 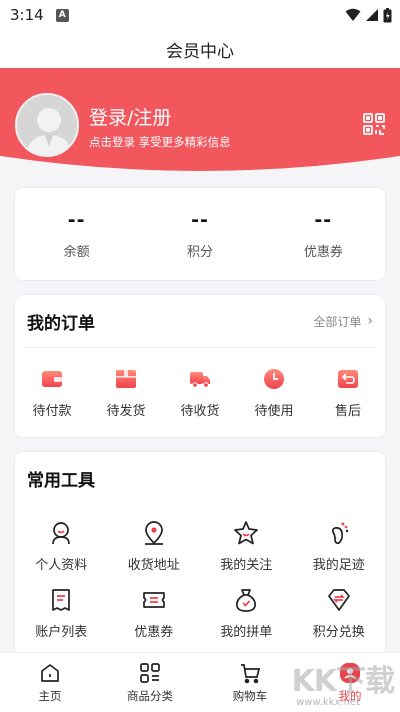 I want to click on coupon-icon, so click(x=153, y=600).